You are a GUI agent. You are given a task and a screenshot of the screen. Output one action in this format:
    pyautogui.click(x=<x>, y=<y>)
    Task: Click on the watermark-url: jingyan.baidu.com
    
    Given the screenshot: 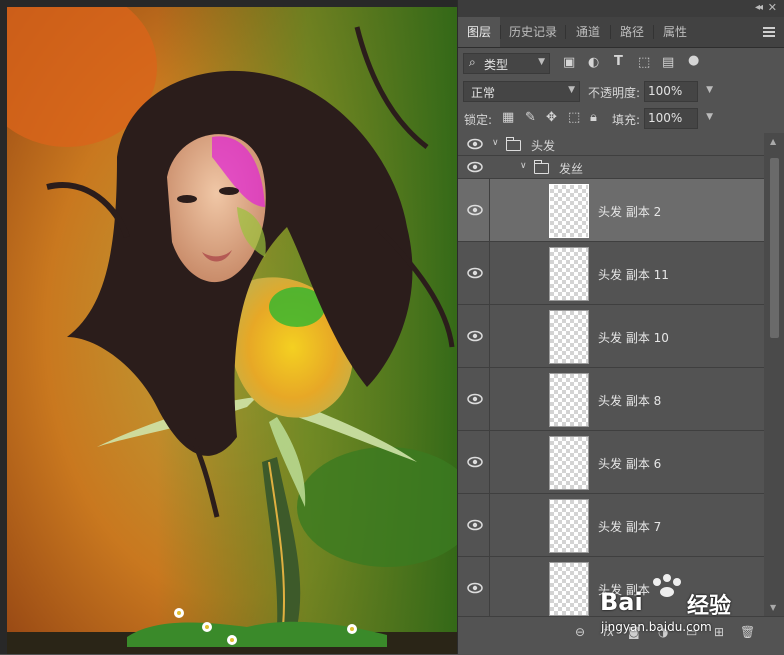 What is the action you would take?
    pyautogui.click(x=656, y=627)
    